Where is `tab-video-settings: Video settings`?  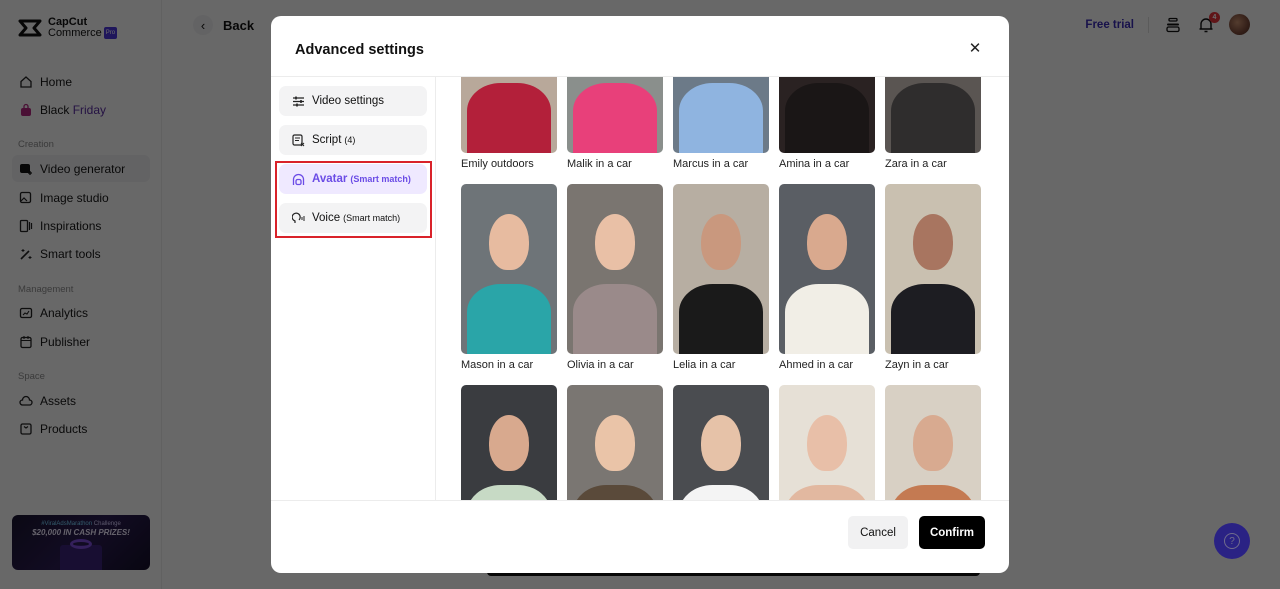
tab-video-settings: Video settings is located at coordinates (353, 101).